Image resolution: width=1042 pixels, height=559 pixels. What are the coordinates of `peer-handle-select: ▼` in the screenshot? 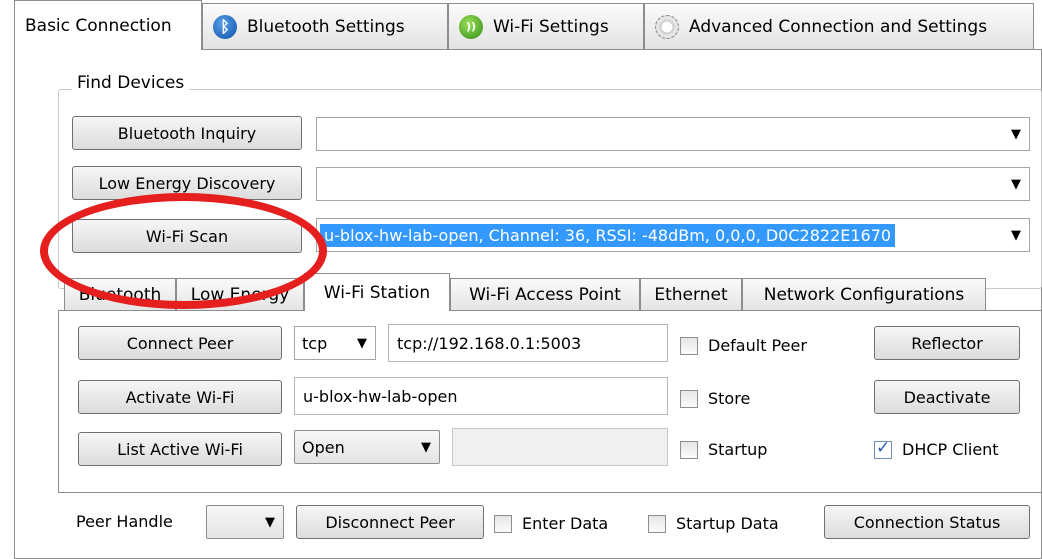 It's located at (245, 522).